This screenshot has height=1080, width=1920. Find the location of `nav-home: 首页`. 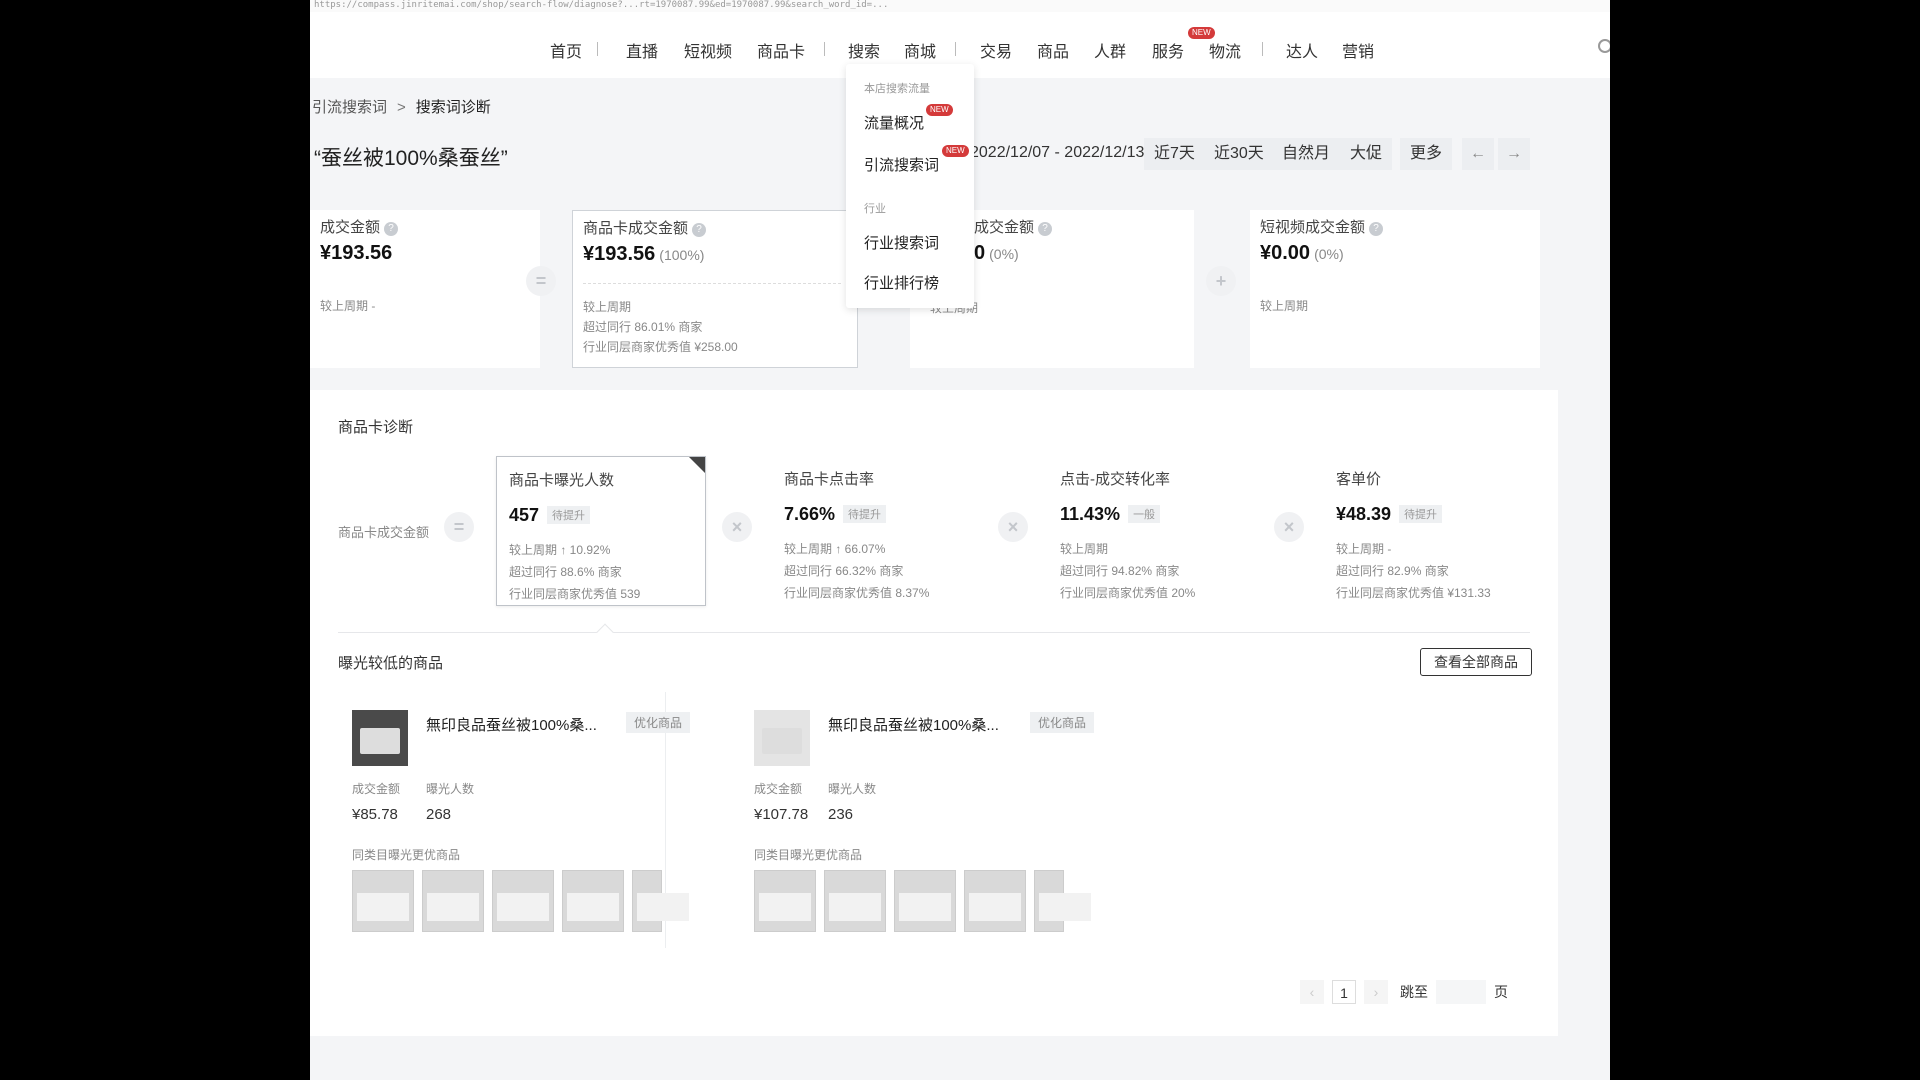

nav-home: 首页 is located at coordinates (566, 50).